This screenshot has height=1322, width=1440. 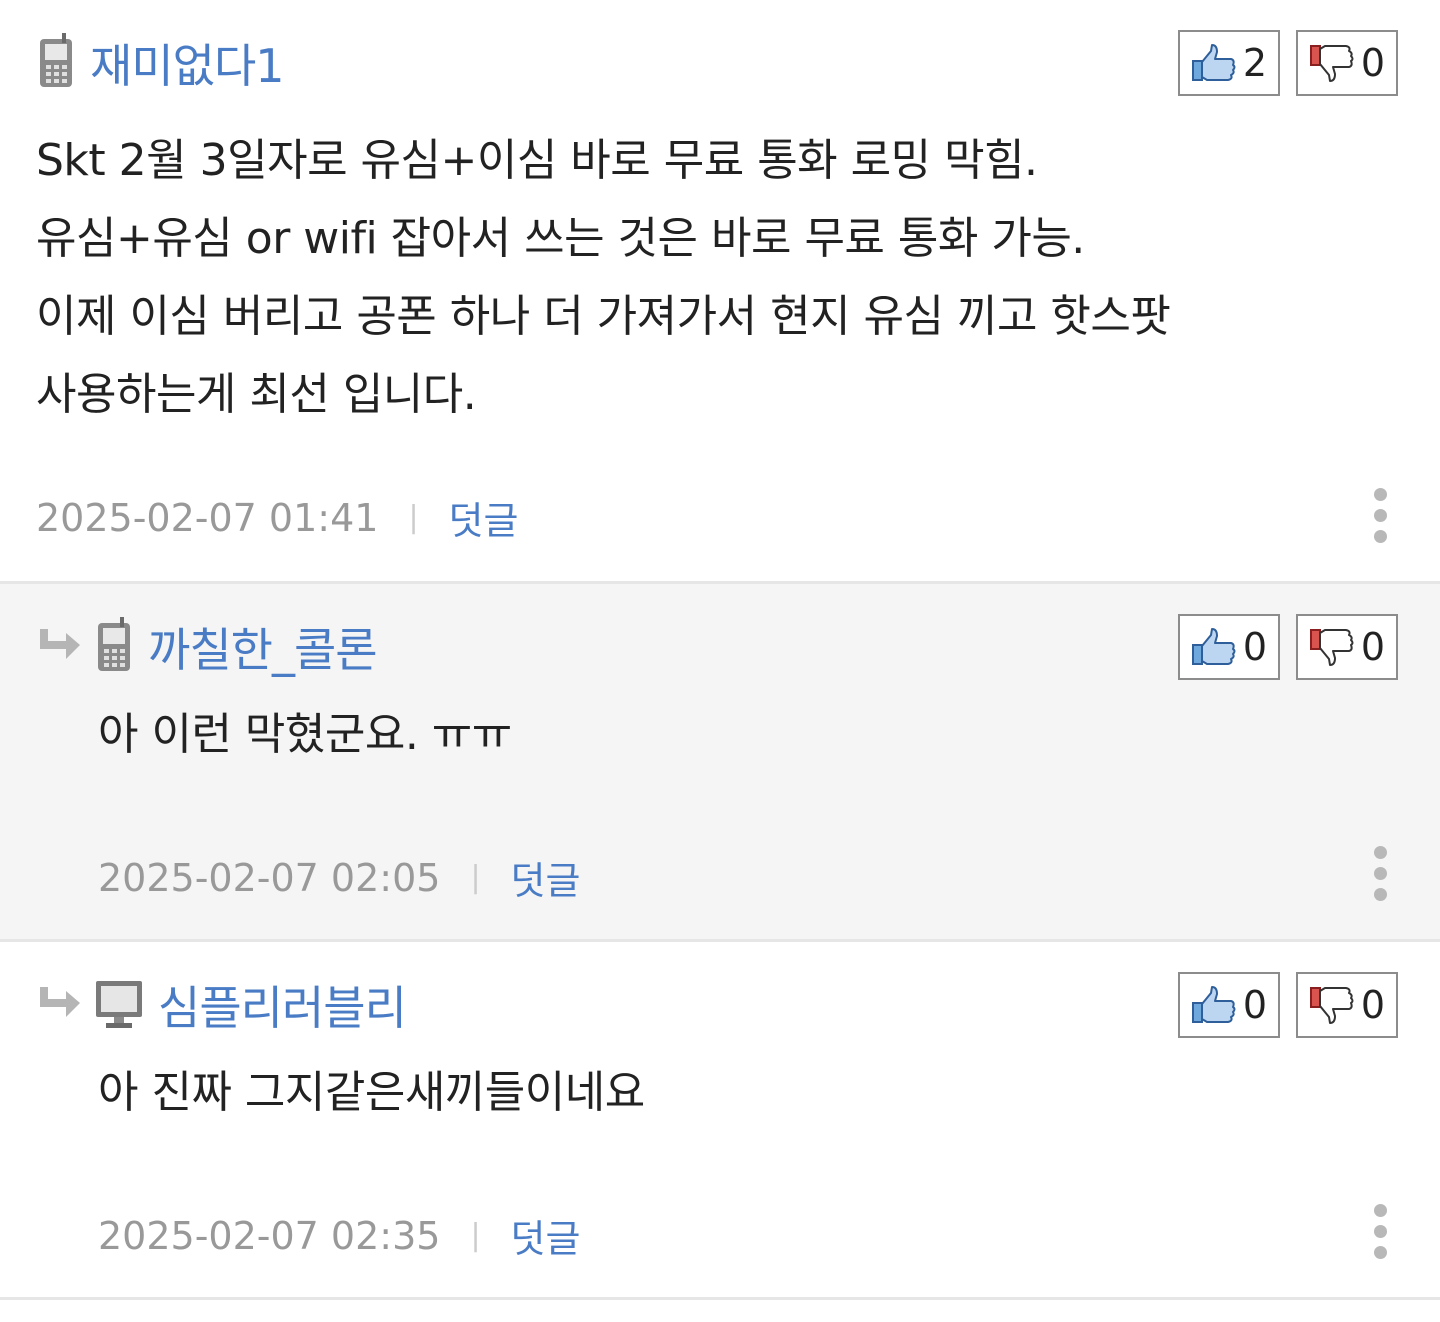 What do you see at coordinates (1255, 63) in the screenshot?
I see `like-count: 2` at bounding box center [1255, 63].